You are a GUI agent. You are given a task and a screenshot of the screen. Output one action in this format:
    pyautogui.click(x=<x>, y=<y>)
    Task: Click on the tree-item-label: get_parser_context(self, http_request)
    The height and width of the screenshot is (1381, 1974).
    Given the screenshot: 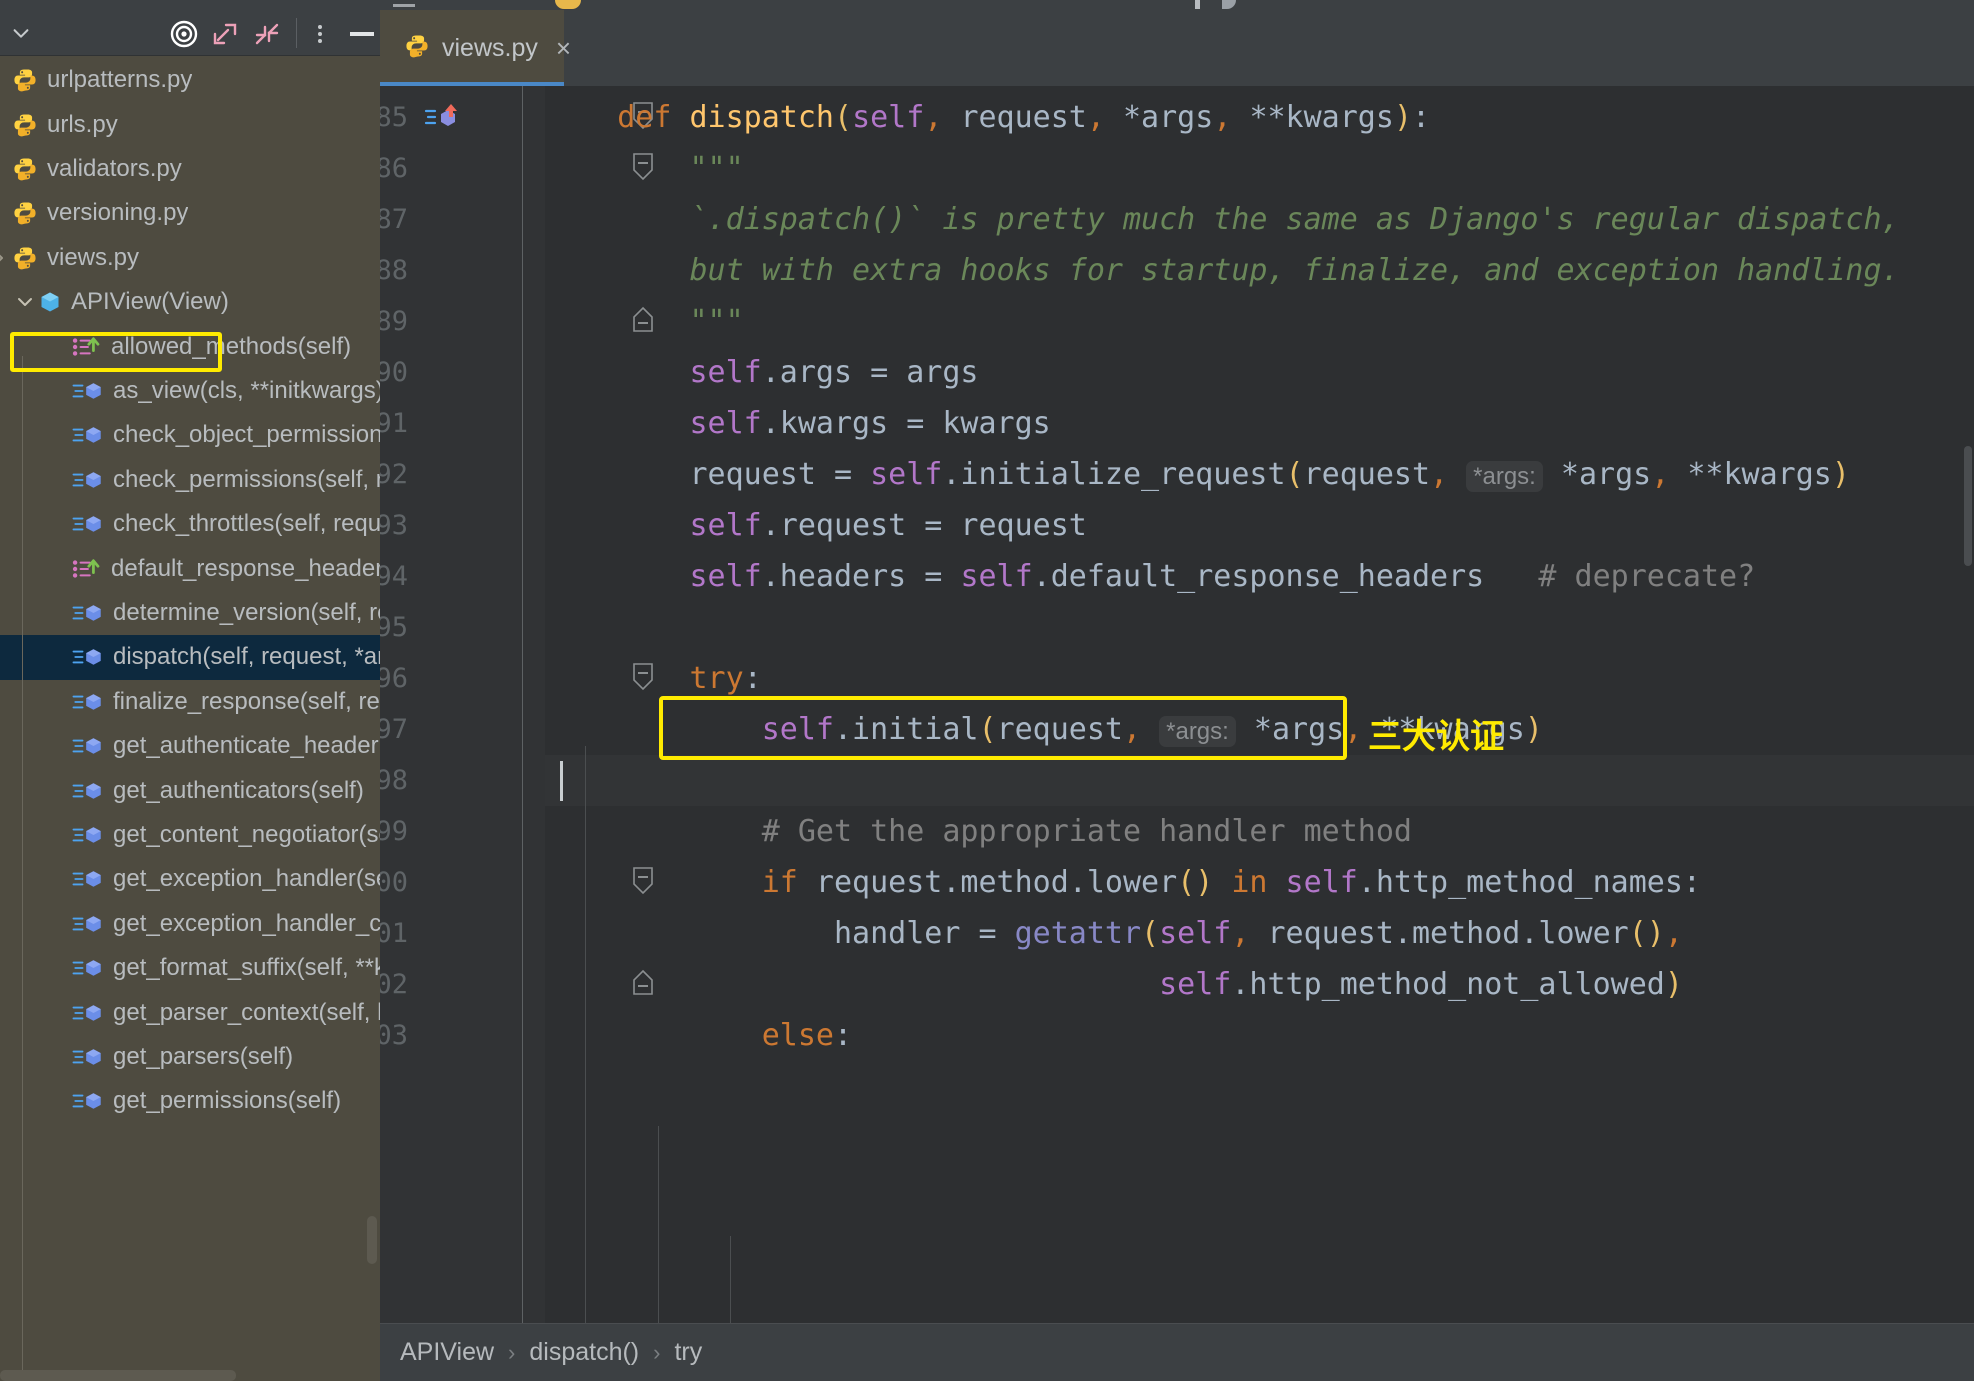 What is the action you would take?
    pyautogui.click(x=246, y=1012)
    